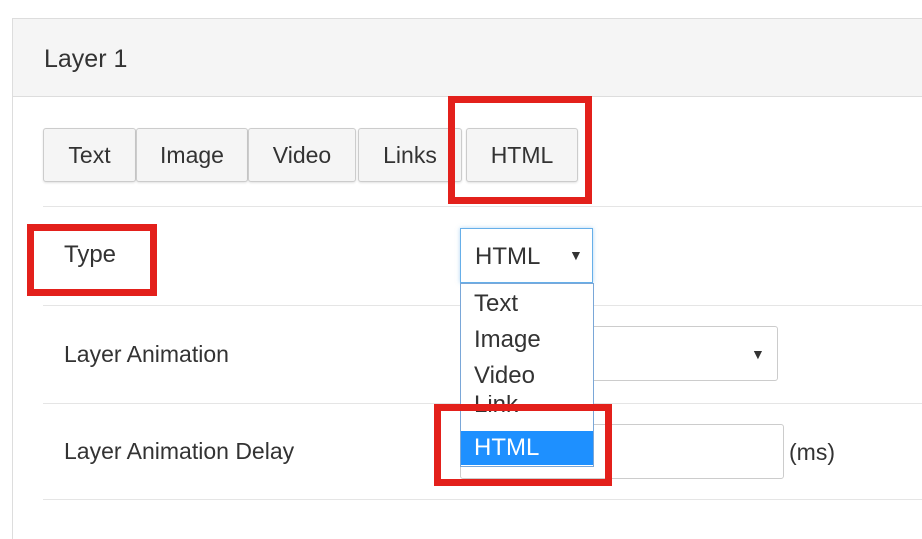 The height and width of the screenshot is (539, 922). What do you see at coordinates (179, 451) in the screenshot?
I see `layer-animation-delay-label: Layer Animation Delay` at bounding box center [179, 451].